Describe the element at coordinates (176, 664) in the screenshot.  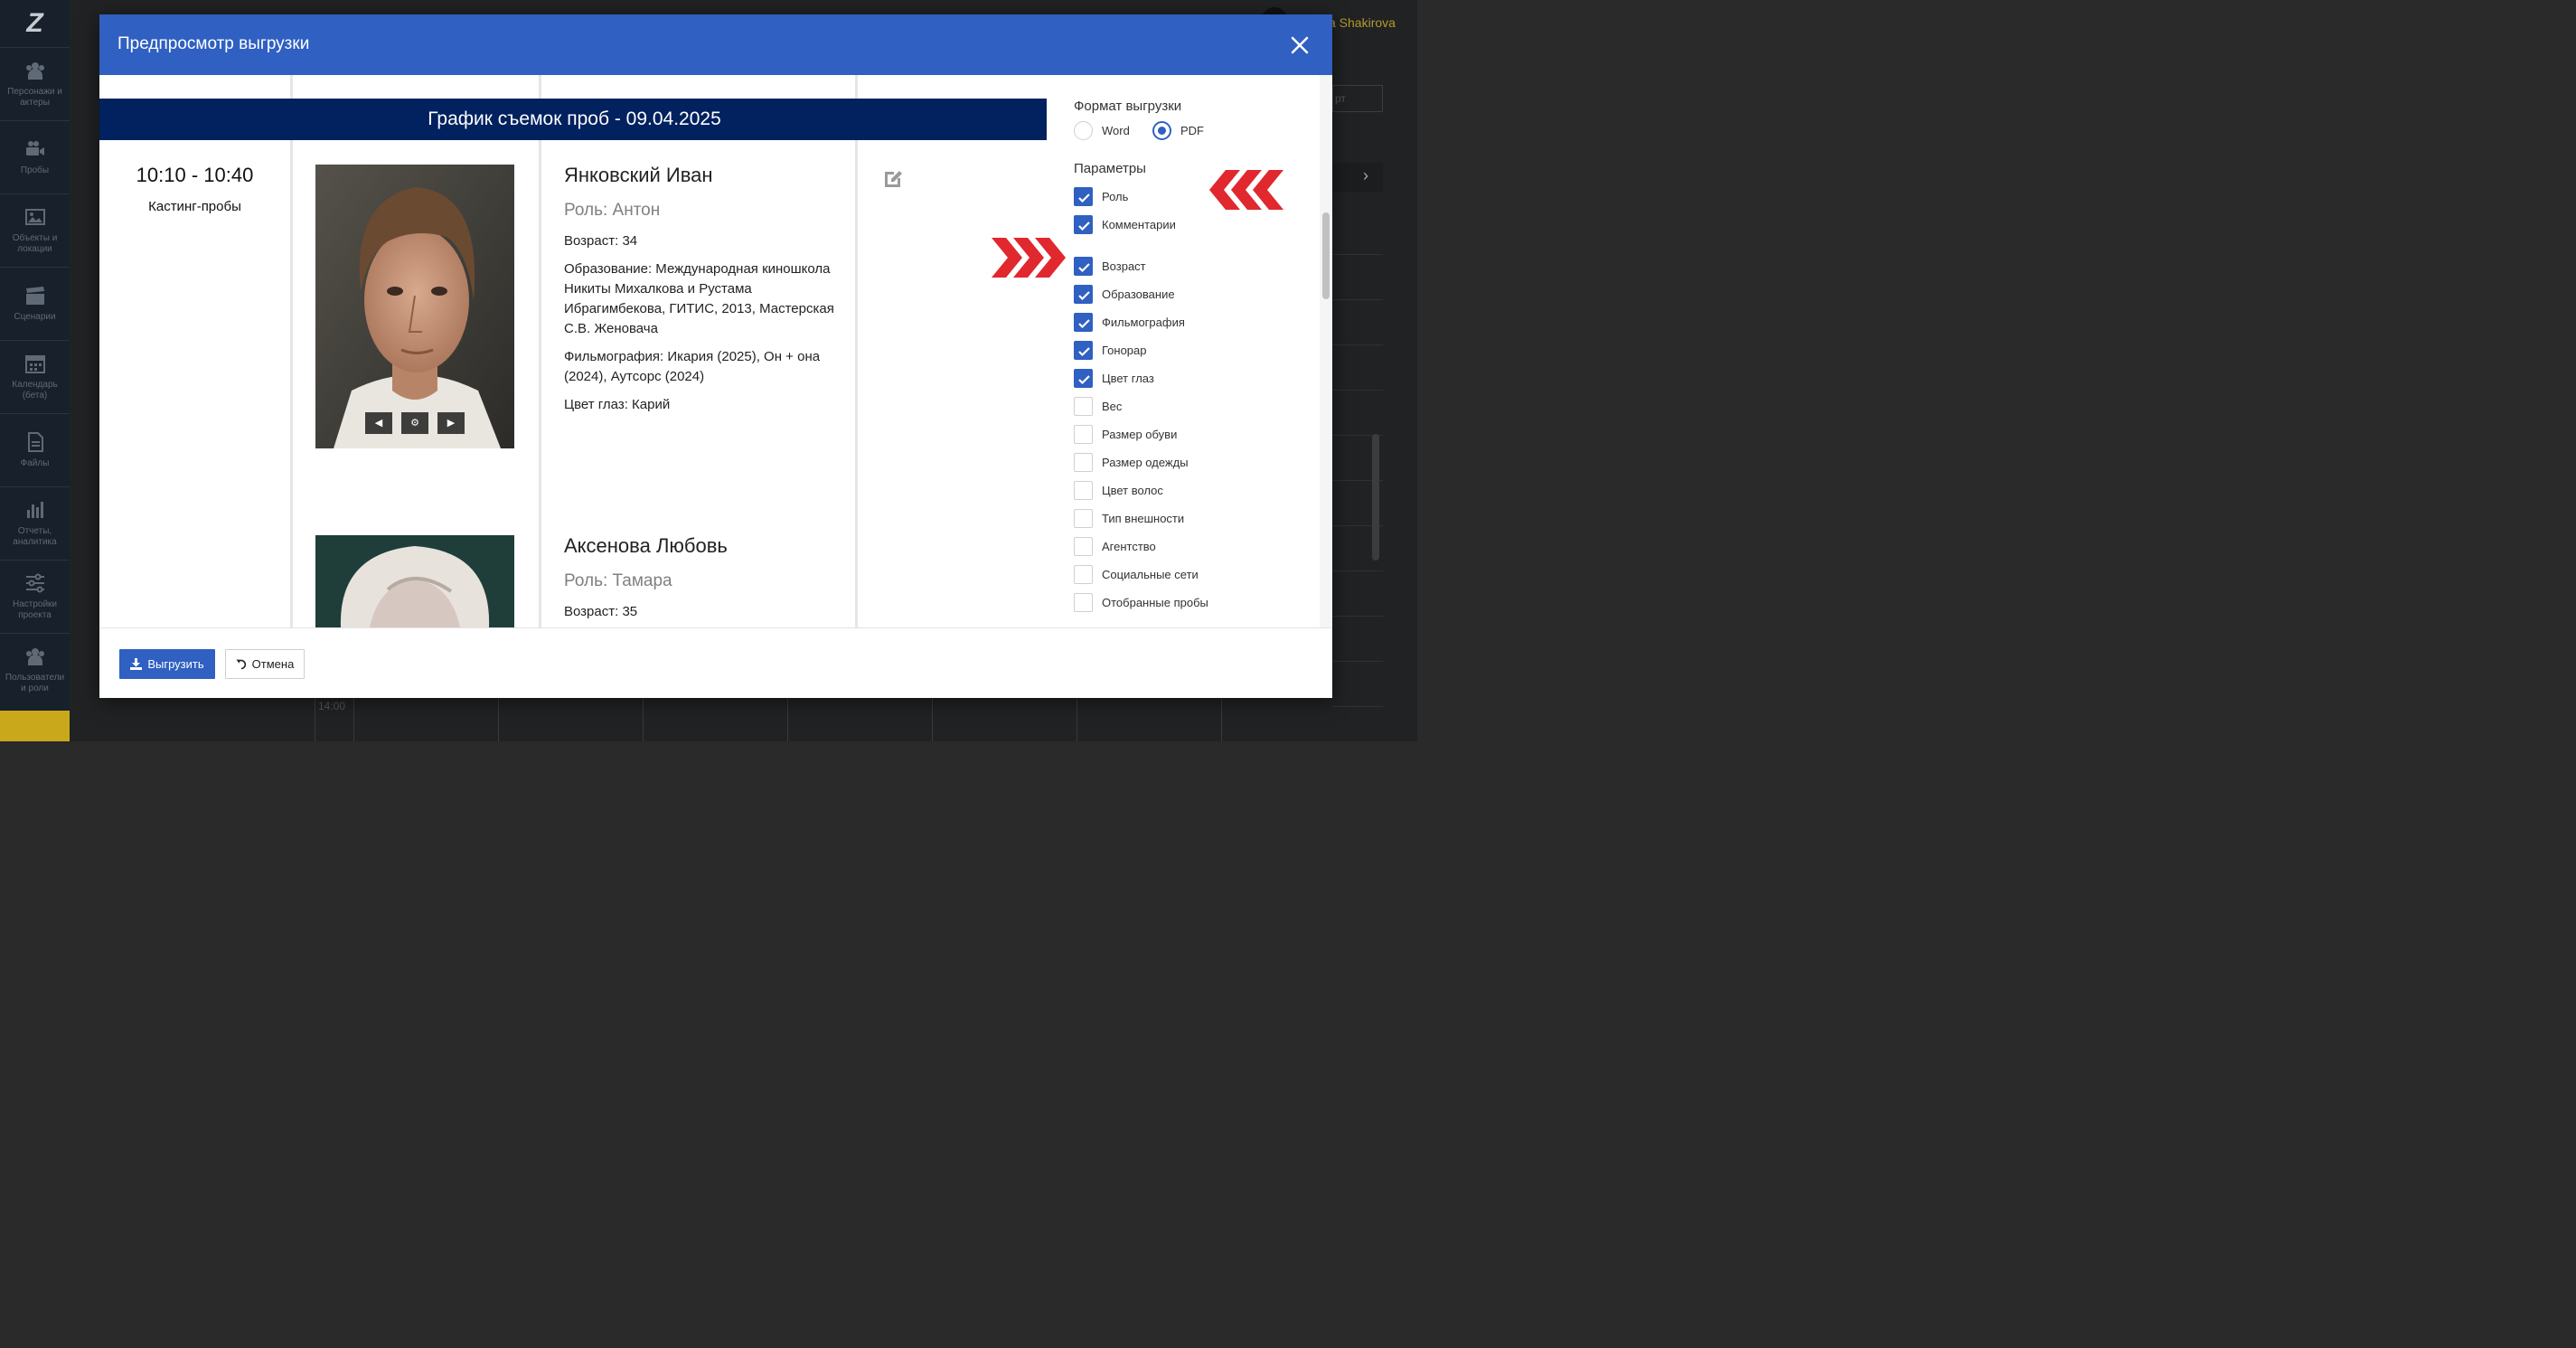
I see `export-button-label: Выгрузить` at that location.